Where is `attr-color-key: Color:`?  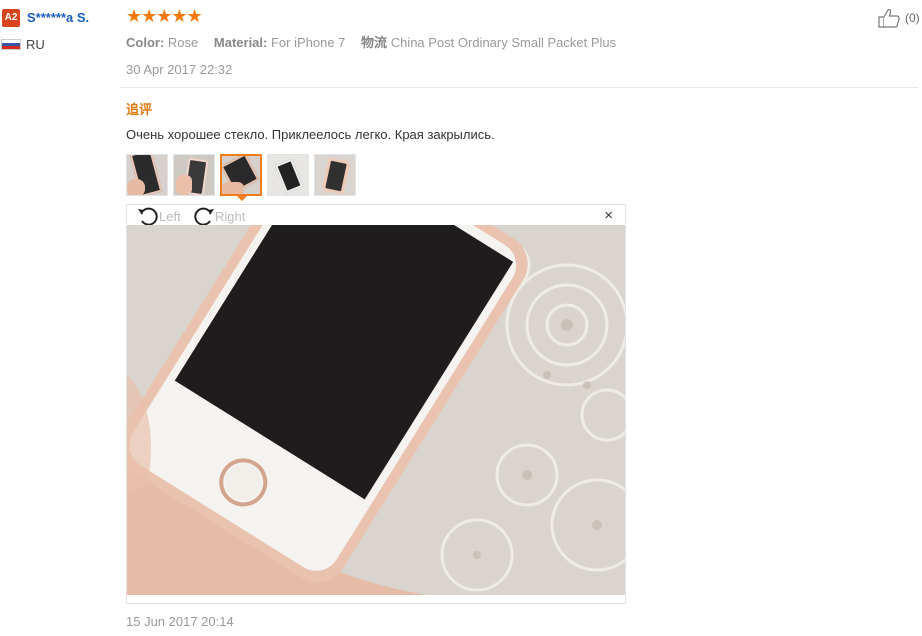 attr-color-key: Color: is located at coordinates (145, 42).